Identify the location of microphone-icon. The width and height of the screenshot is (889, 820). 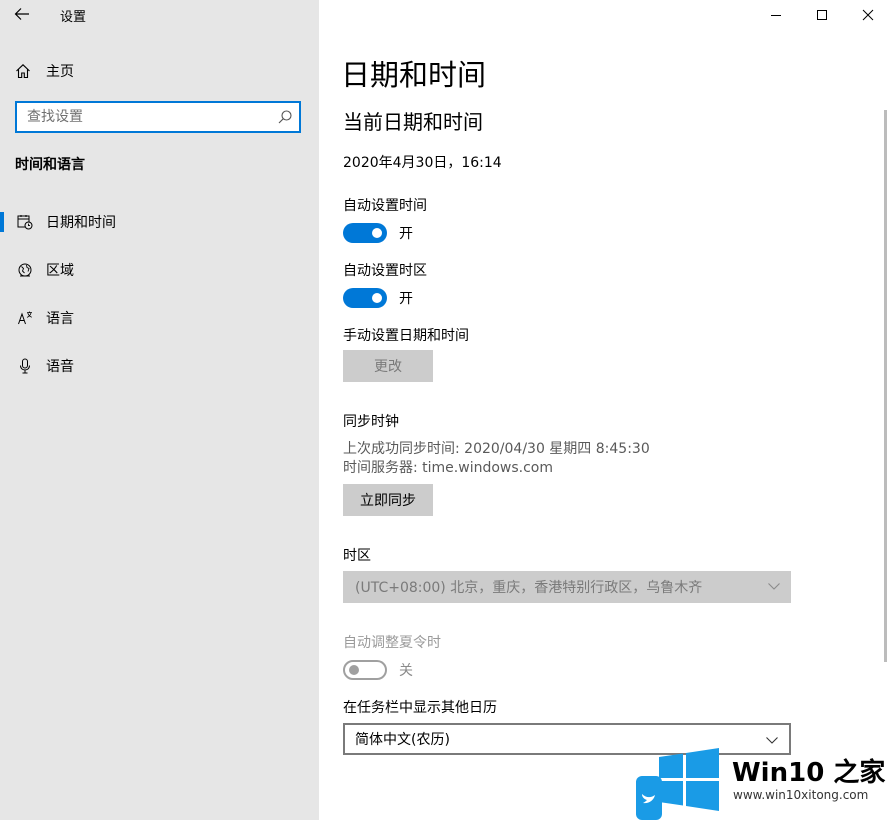
(25, 366).